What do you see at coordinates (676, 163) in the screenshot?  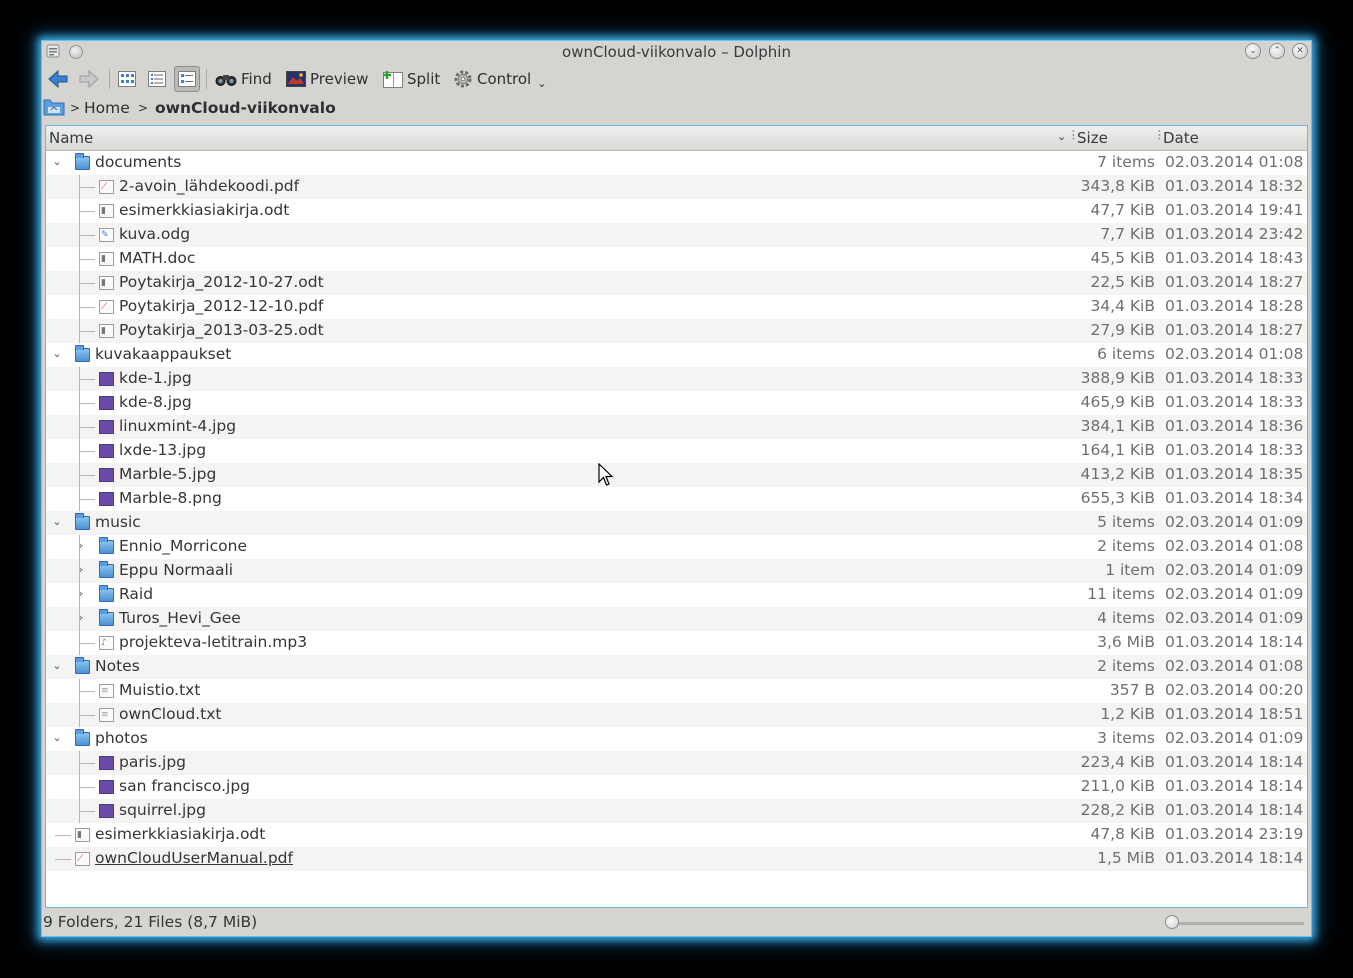 I see `folder-row: ⌄ documents 7 items 02.03.2014 01:08` at bounding box center [676, 163].